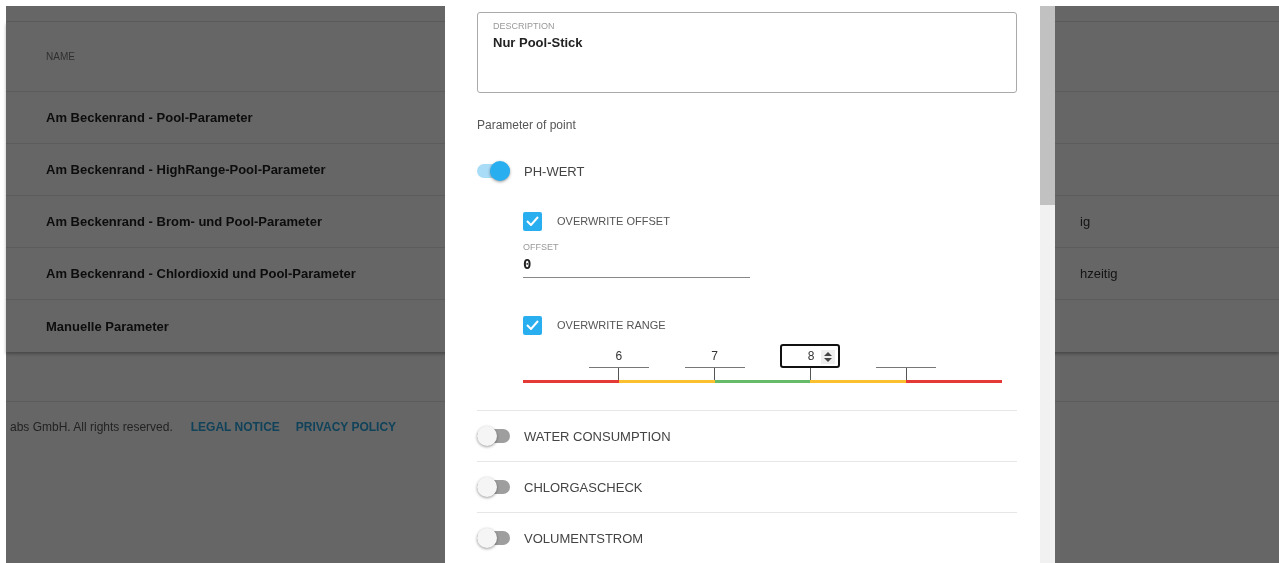 This screenshot has height=563, width=1279. Describe the element at coordinates (91, 427) in the screenshot. I see `copyright-text: abs GmbH. All rights reserved.` at that location.